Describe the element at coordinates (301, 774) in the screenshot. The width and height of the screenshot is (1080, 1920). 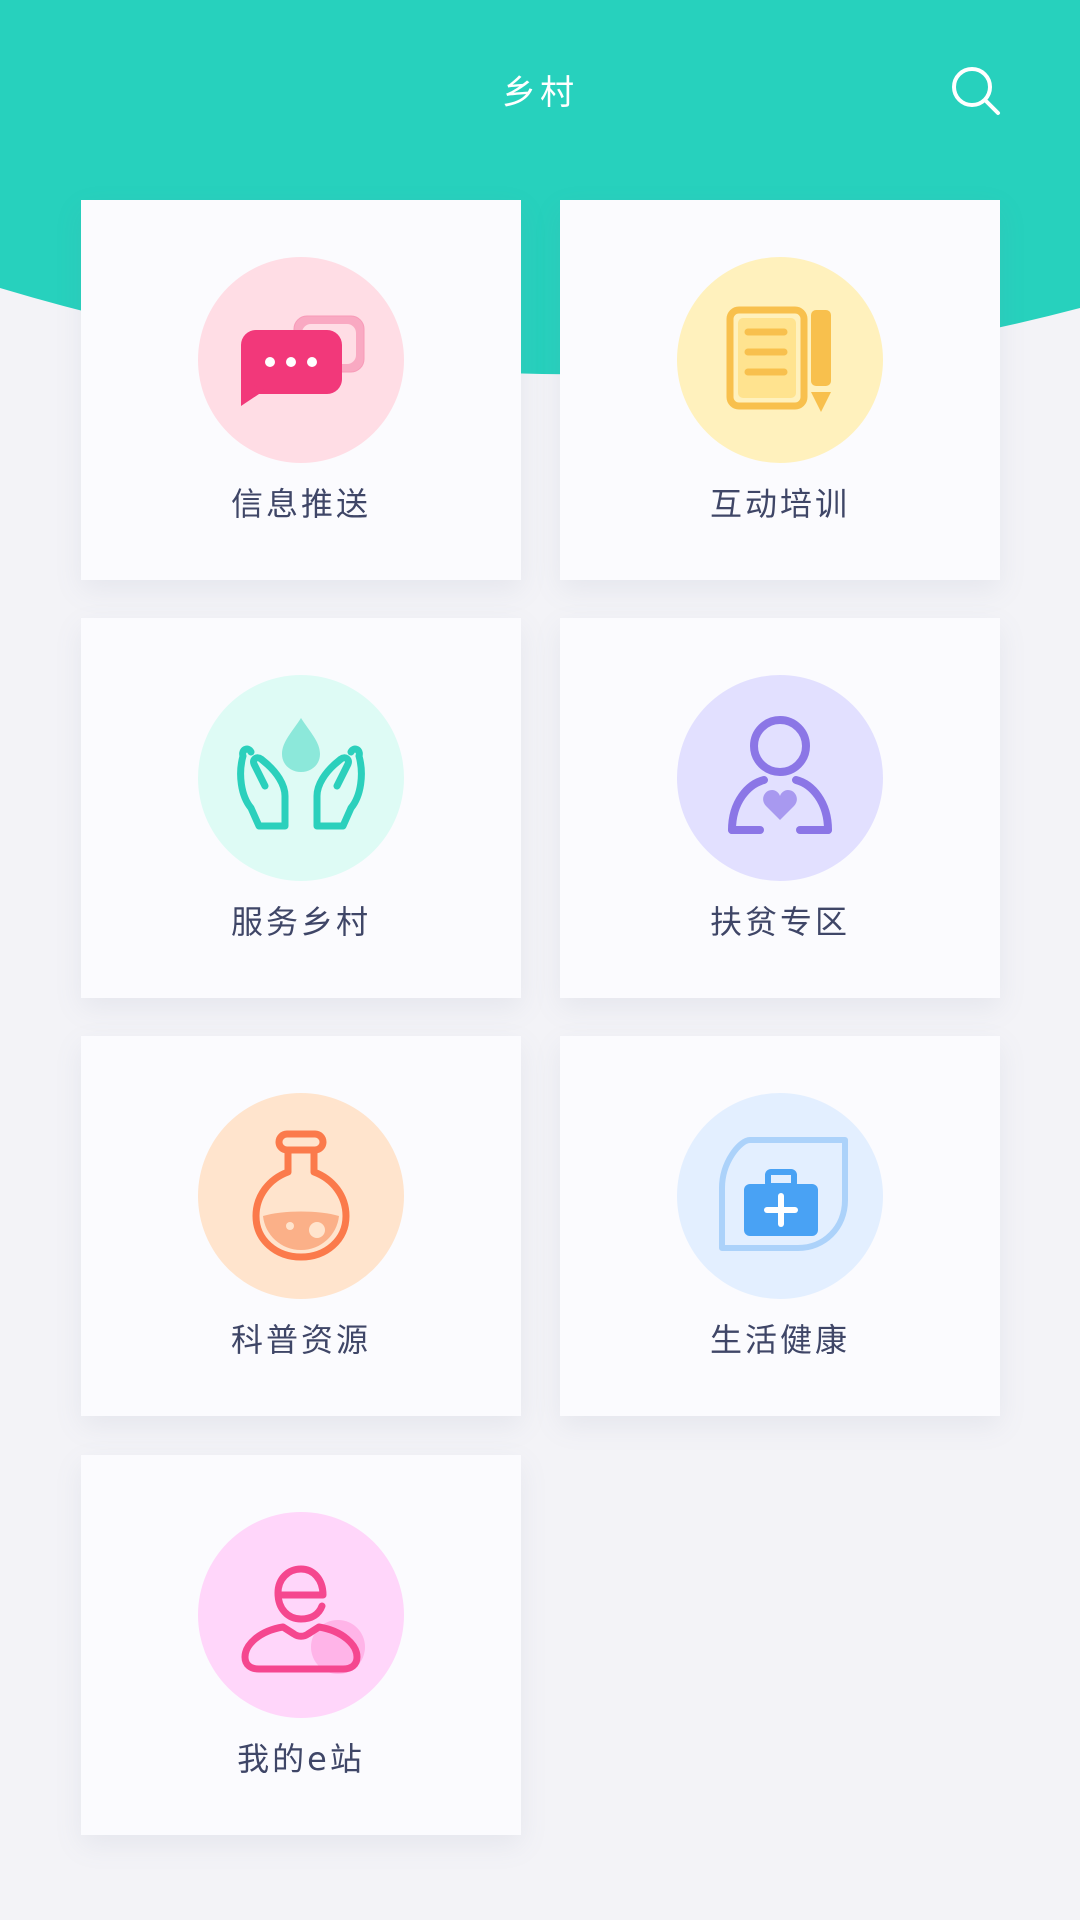
I see `hands-water-drop-icon` at that location.